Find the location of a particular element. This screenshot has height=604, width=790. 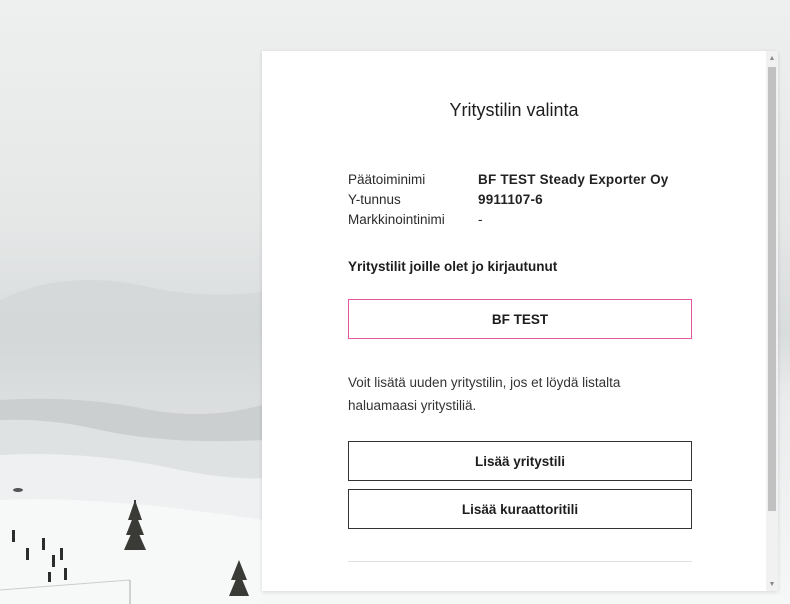

marketing-name-value: - is located at coordinates (480, 219).